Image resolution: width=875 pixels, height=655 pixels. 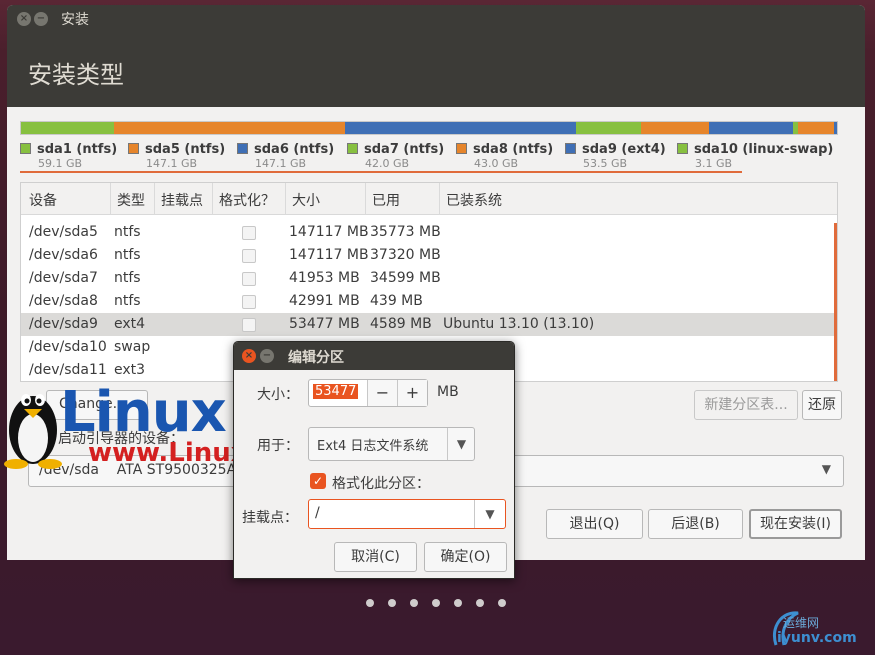 I want to click on decrease-size-button: −, so click(x=382, y=393).